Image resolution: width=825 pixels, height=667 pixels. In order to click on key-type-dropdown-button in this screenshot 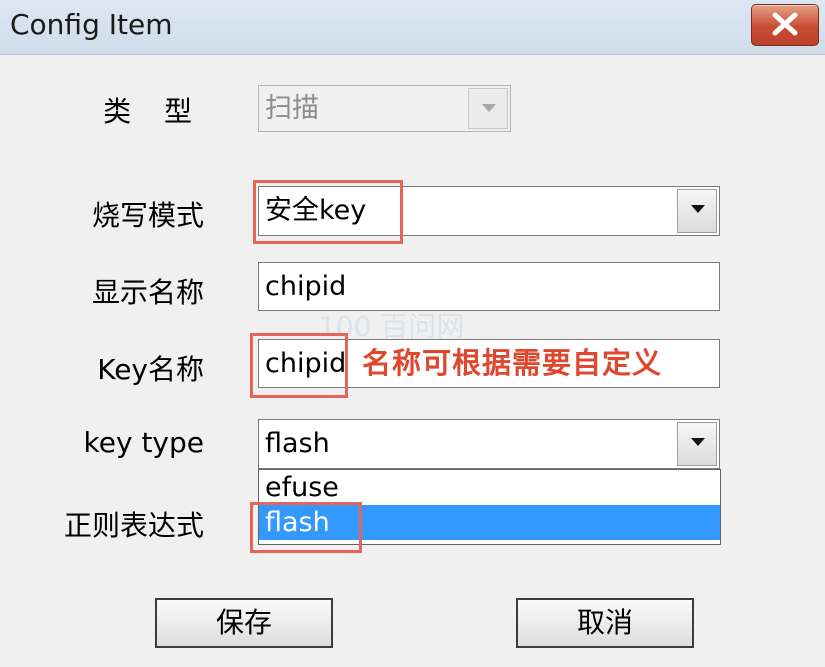, I will do `click(697, 444)`.